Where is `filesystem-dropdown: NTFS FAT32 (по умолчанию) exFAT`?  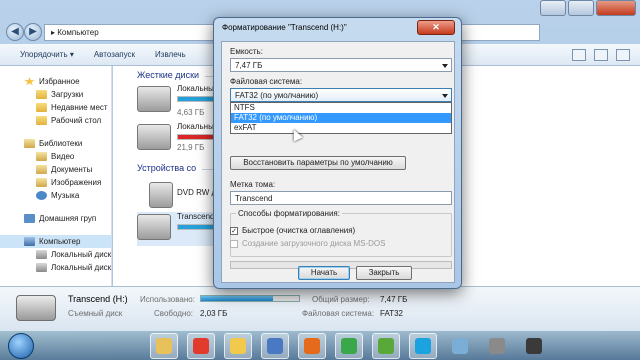
filesystem-dropdown: NTFS FAT32 (по умолчанию) exFAT is located at coordinates (341, 118).